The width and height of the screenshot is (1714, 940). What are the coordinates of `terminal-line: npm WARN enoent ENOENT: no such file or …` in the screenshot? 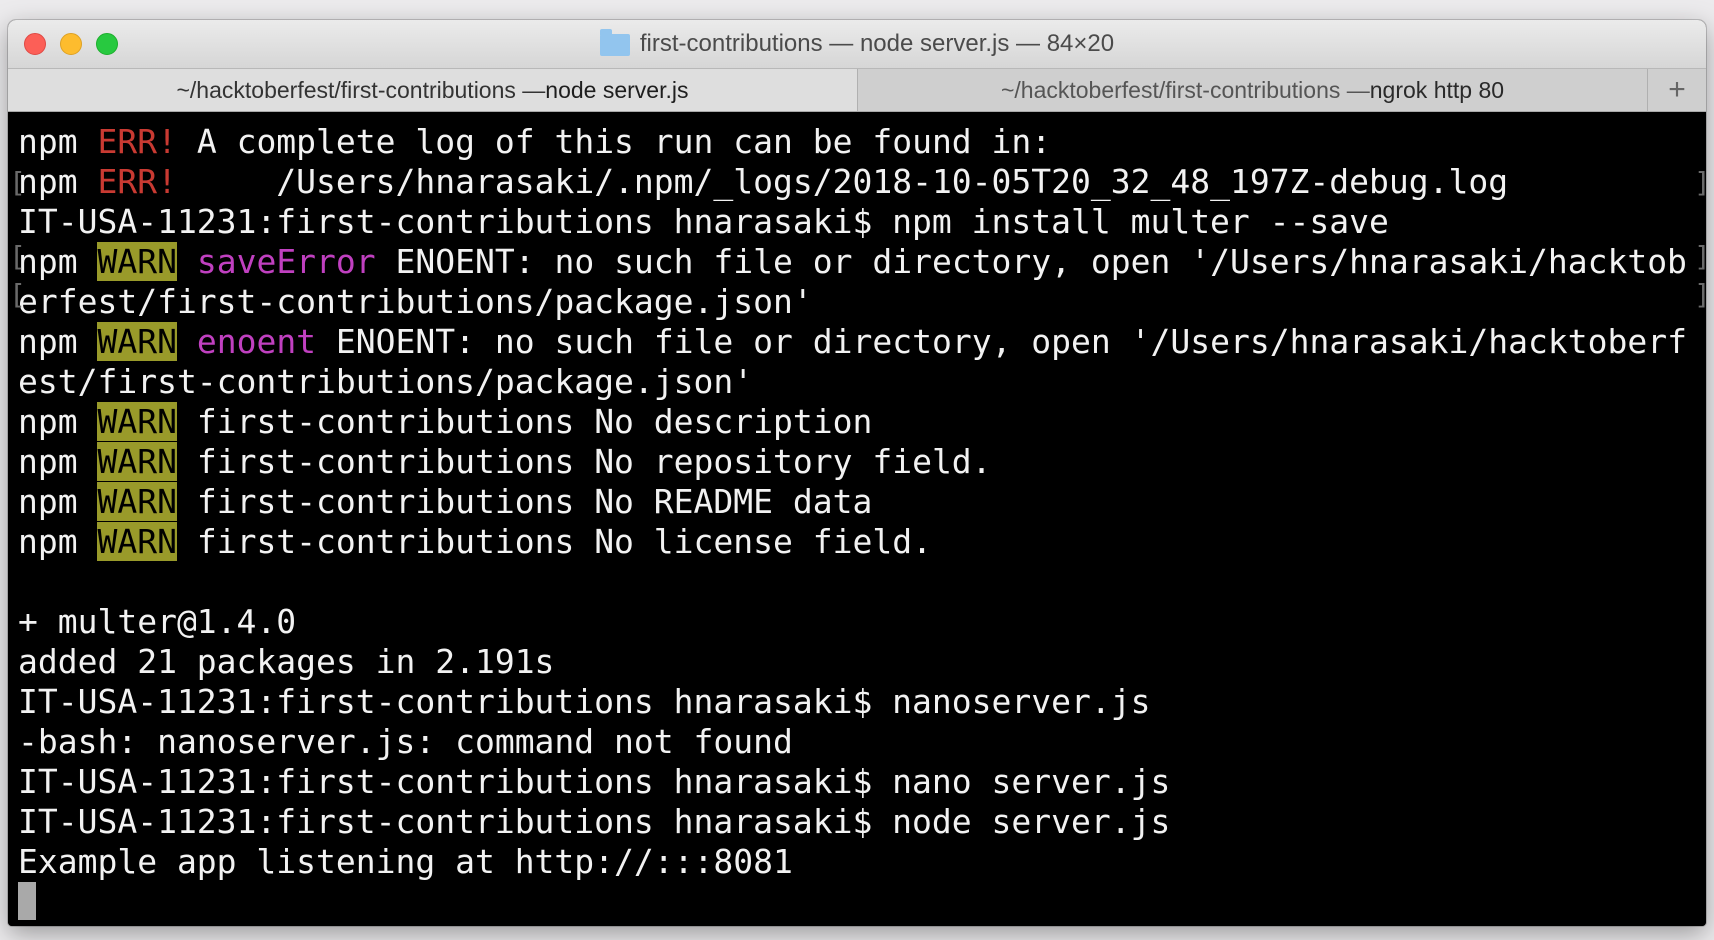 It's located at (862, 342).